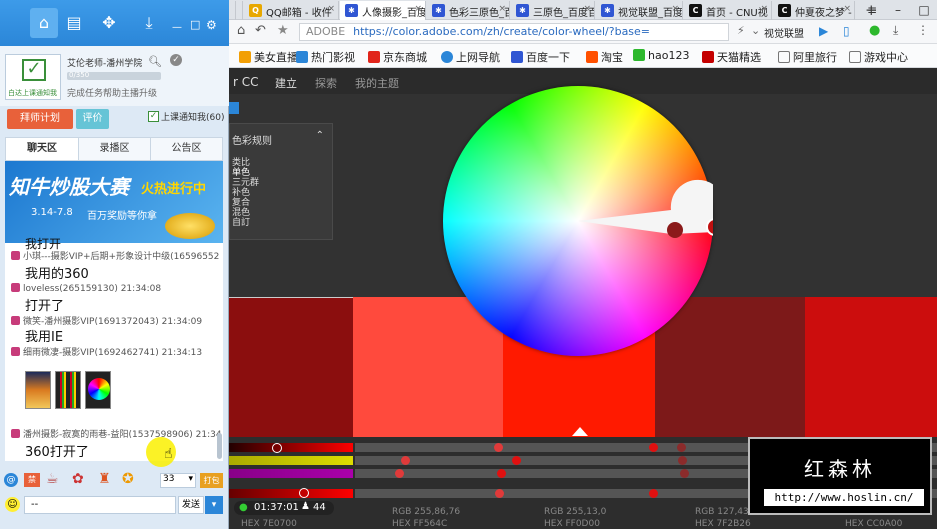 This screenshot has width=937, height=529. I want to click on coffee-icon: ☕, so click(52, 479).